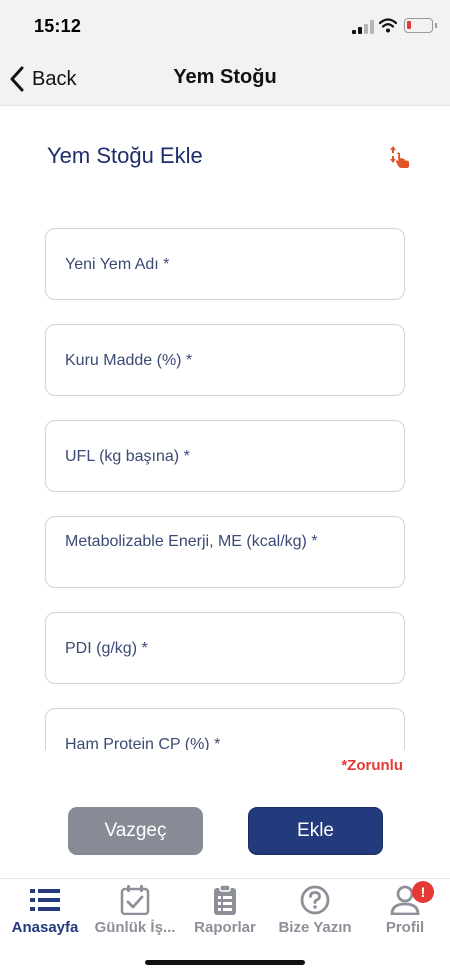 The image size is (450, 974). Describe the element at coordinates (45, 915) in the screenshot. I see `tab-home: Anasayfa` at that location.